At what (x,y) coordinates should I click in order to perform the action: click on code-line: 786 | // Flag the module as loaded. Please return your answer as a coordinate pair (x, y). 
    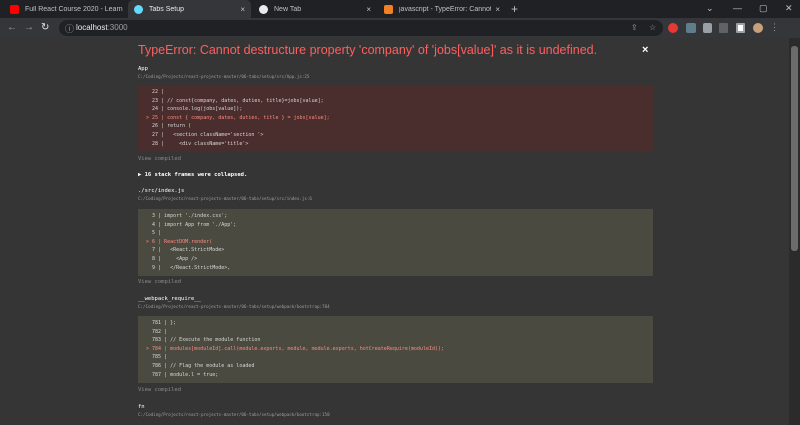
    Looking at the image, I should click on (200, 365).